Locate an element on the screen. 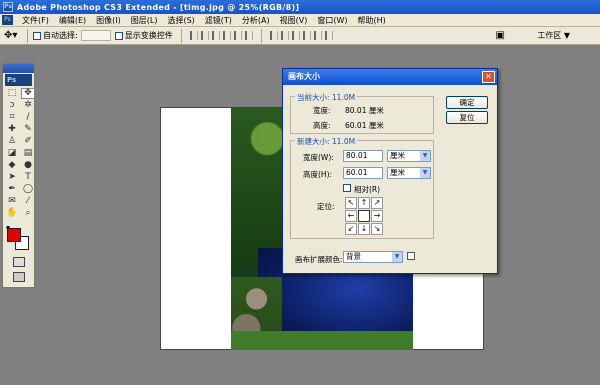 The image size is (600, 385). anchor-right: → is located at coordinates (377, 216).